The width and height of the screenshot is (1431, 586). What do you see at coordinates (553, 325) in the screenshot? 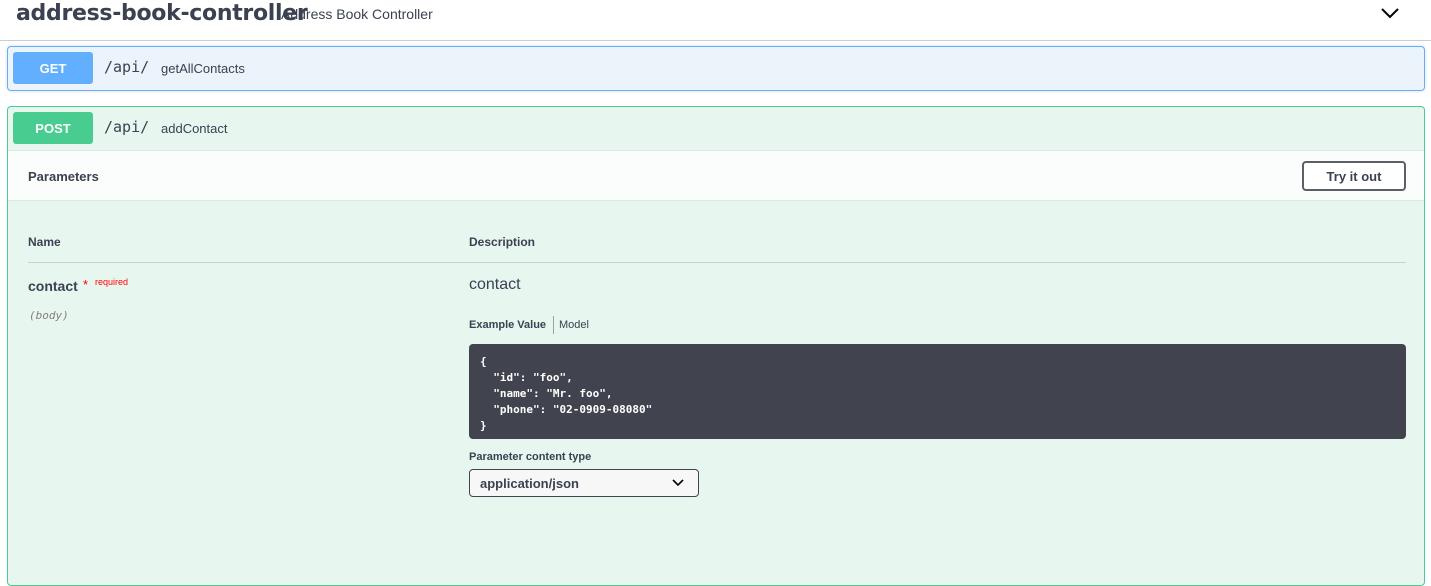
I see `tab-divider` at bounding box center [553, 325].